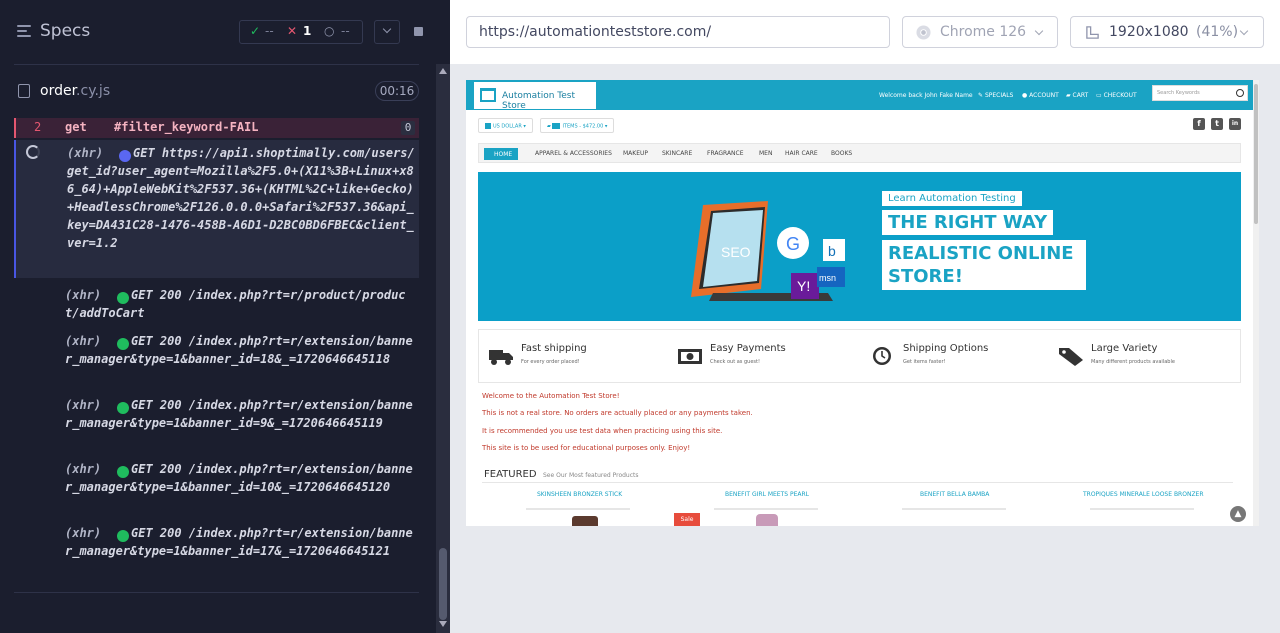 The image size is (1280, 633). What do you see at coordinates (1235, 124) in the screenshot?
I see `linkedin-icon: in` at bounding box center [1235, 124].